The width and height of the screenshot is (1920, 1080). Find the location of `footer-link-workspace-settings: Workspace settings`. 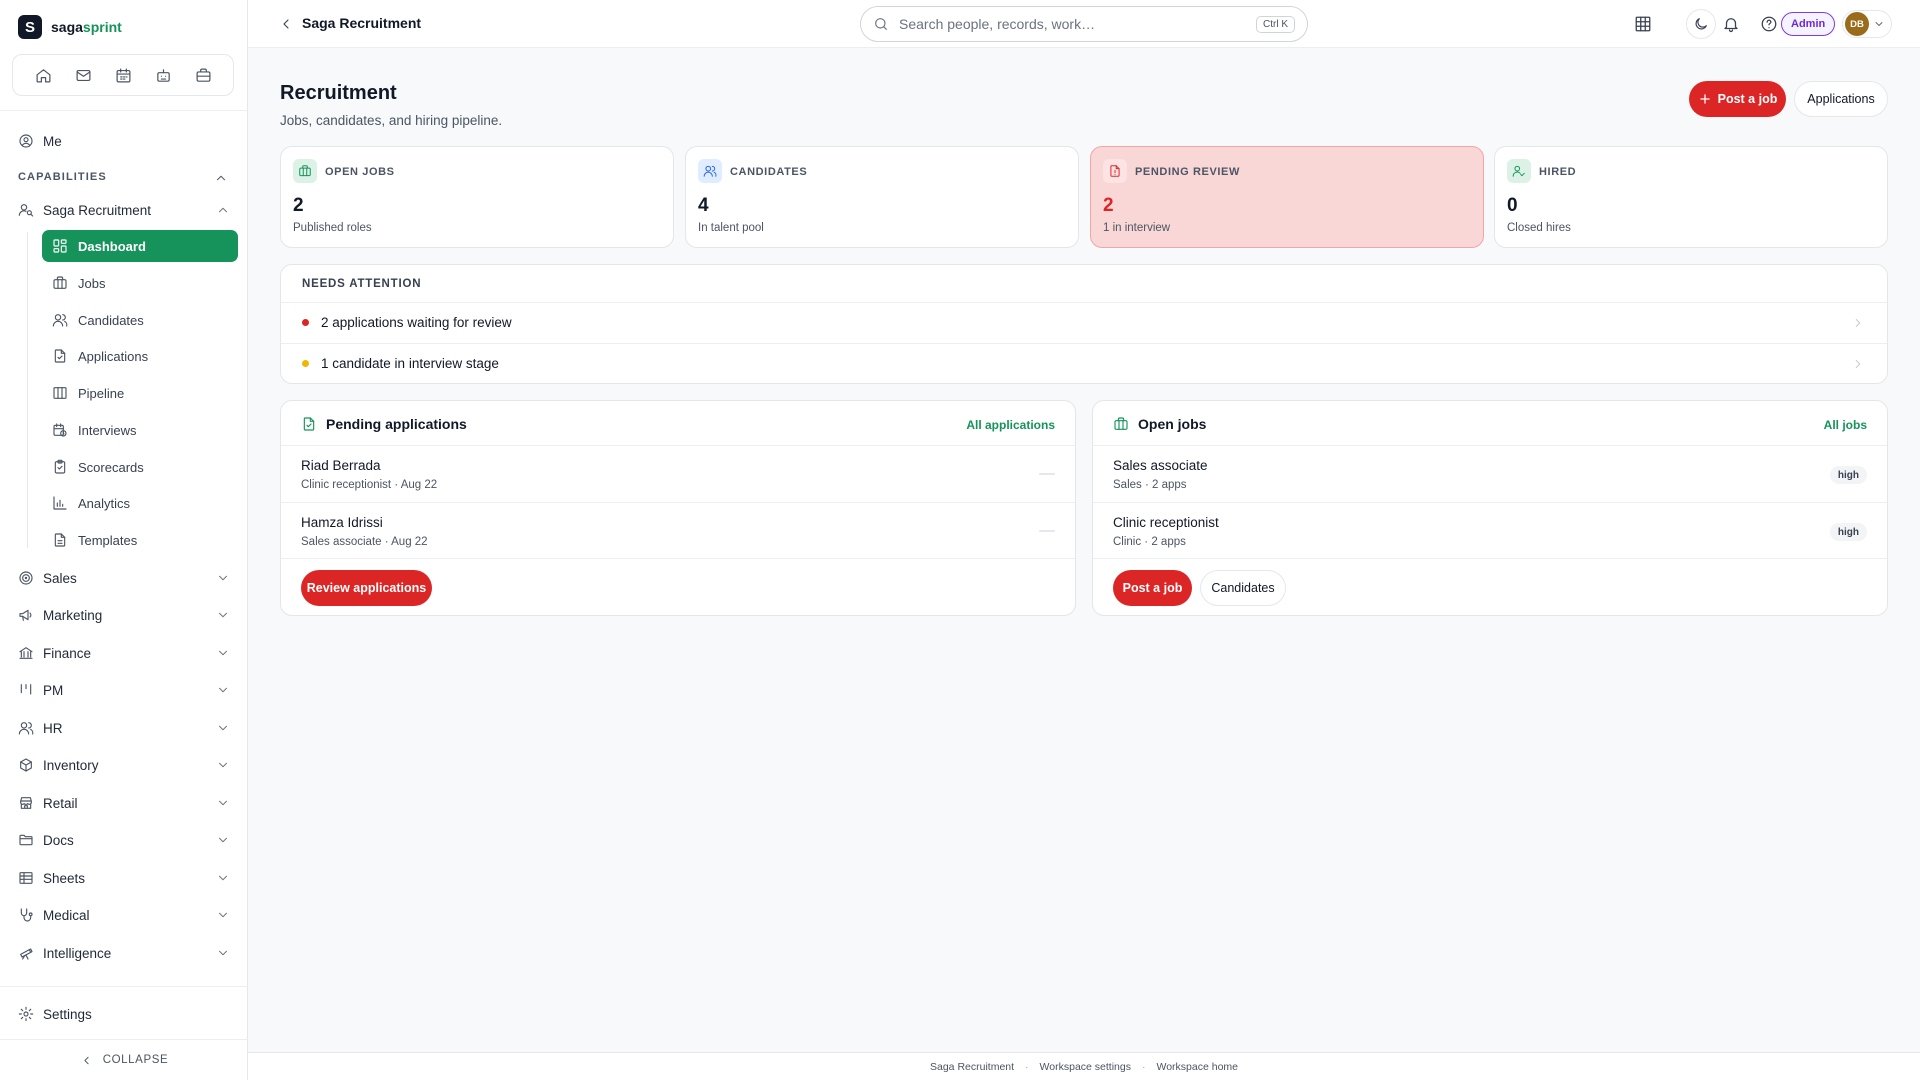

footer-link-workspace-settings: Workspace settings is located at coordinates (1085, 1067).